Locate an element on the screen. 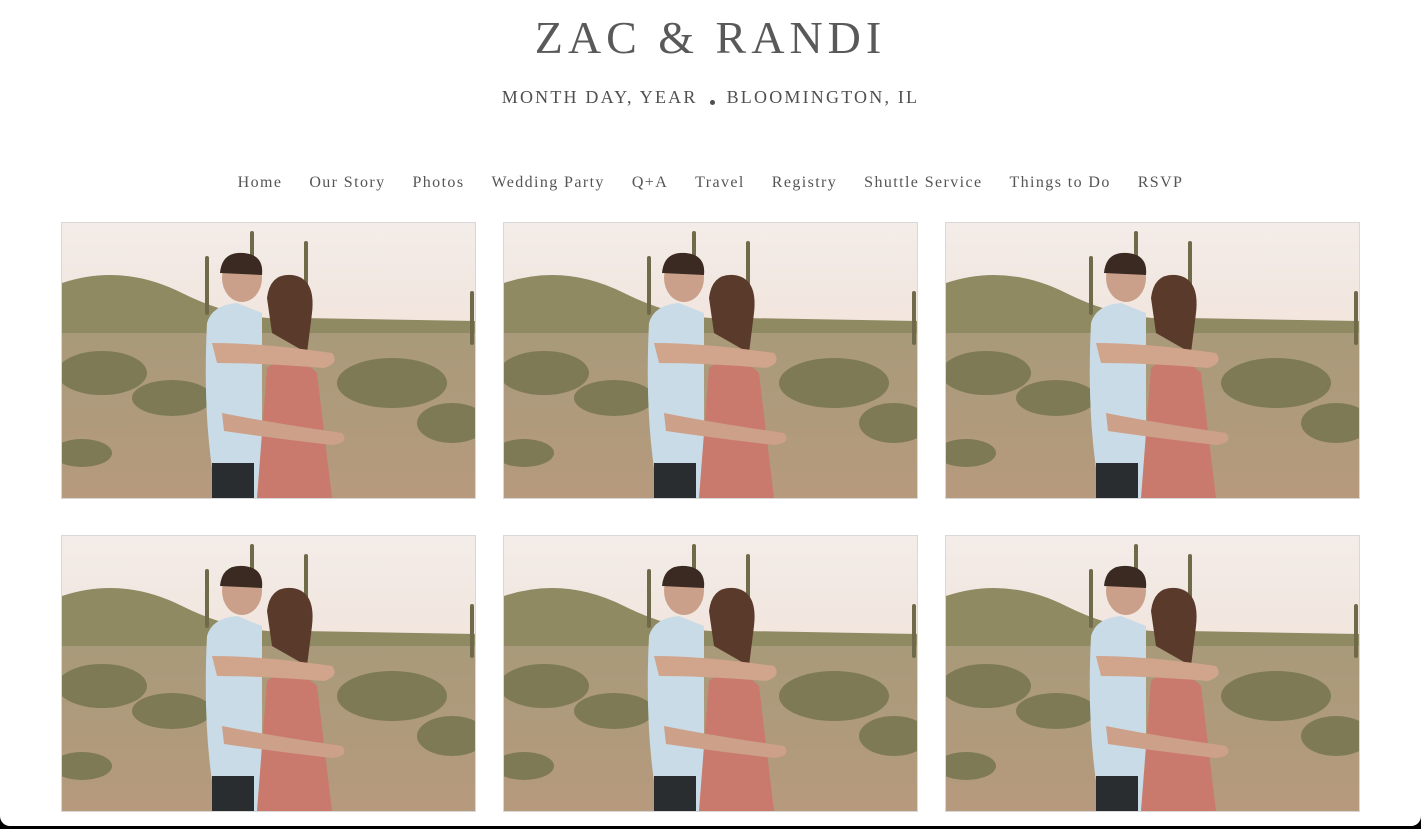 The height and width of the screenshot is (829, 1421). event-location: BLOOMINGTON, IL is located at coordinates (823, 97).